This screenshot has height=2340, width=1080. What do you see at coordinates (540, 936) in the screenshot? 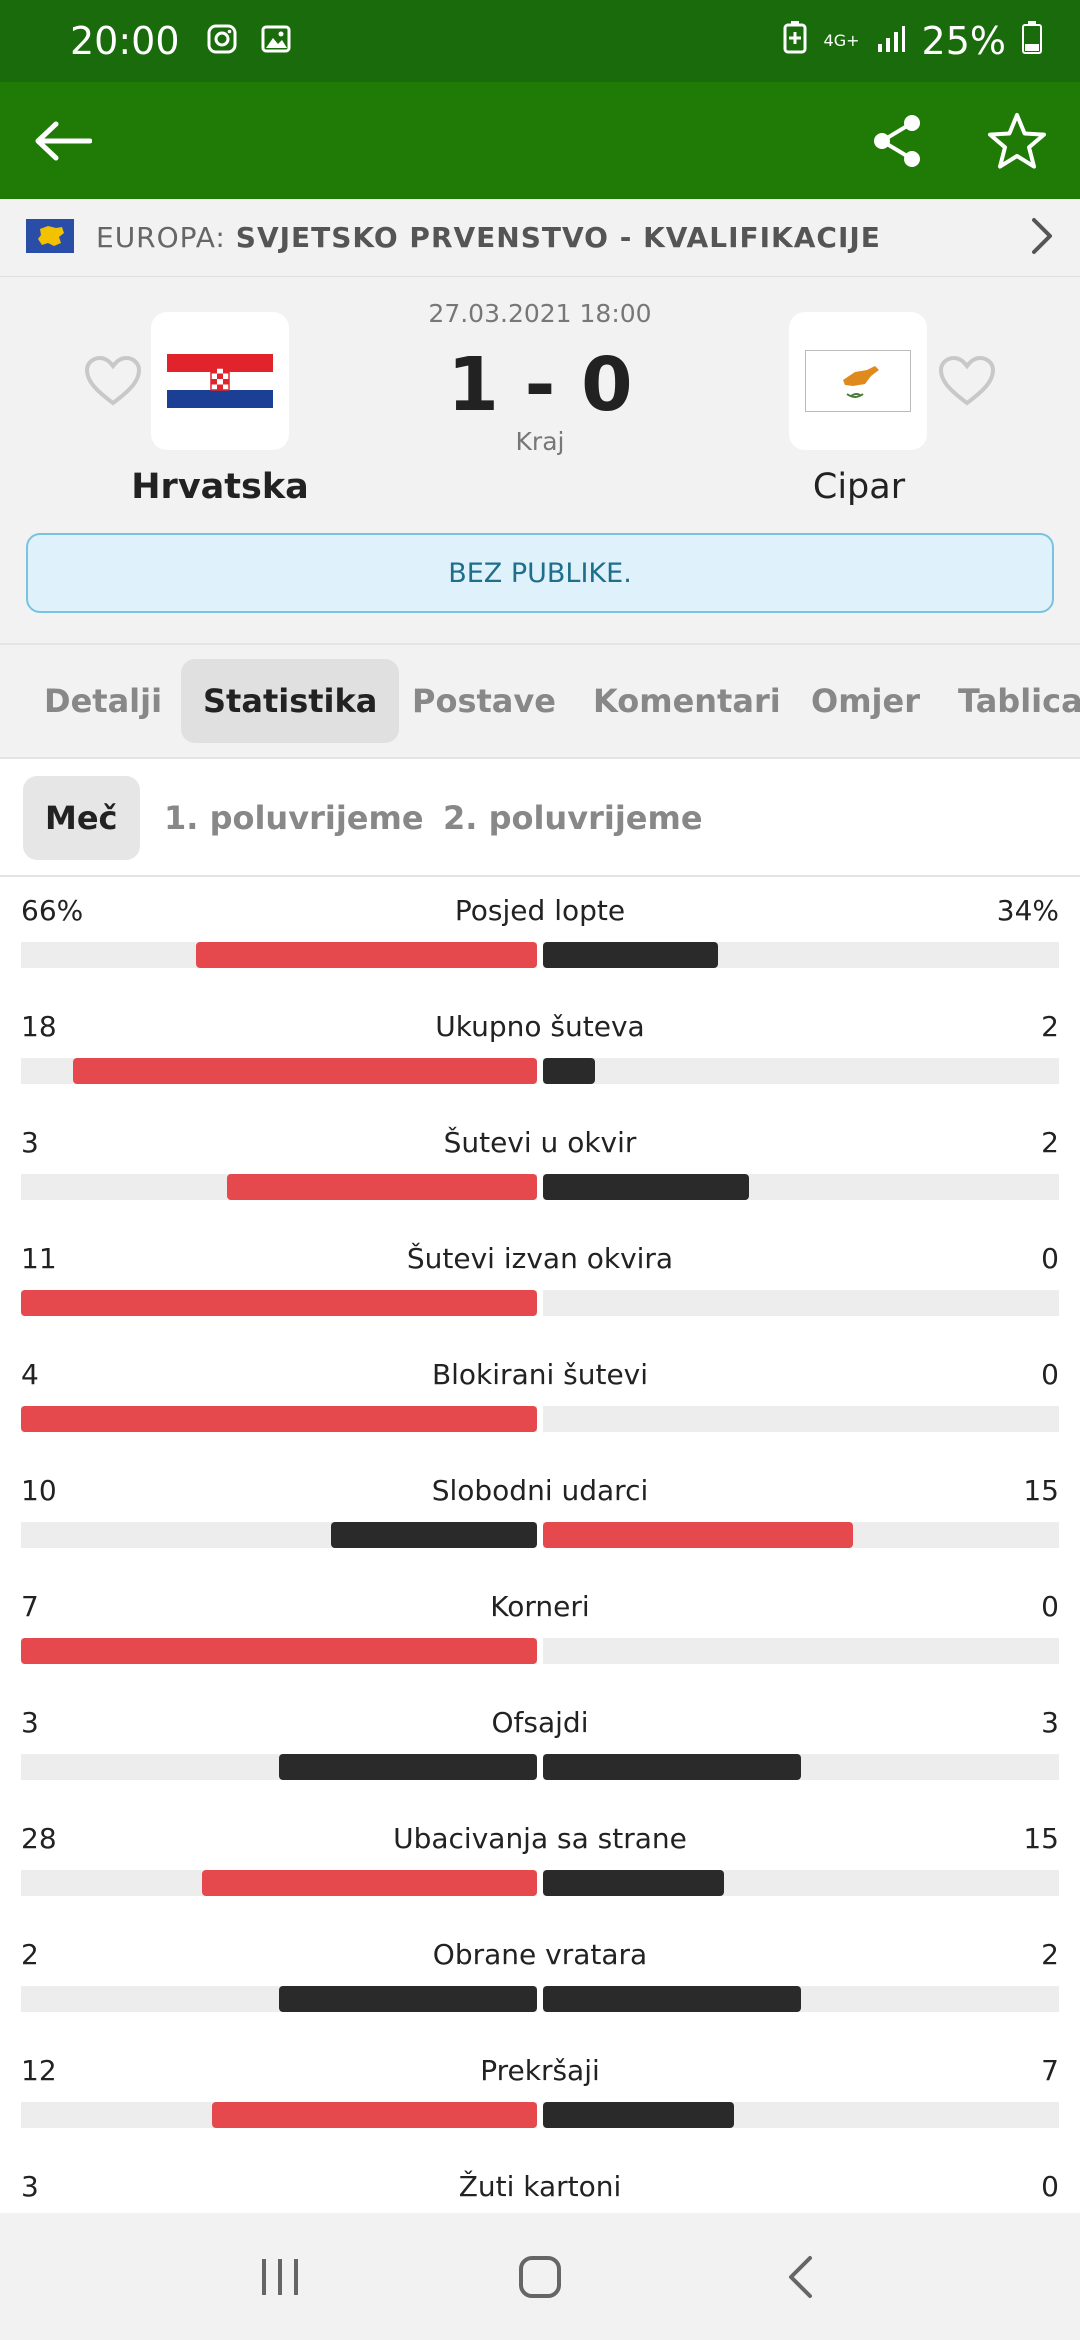
I see `stat-row: 66% Posjed lopte 34%` at bounding box center [540, 936].